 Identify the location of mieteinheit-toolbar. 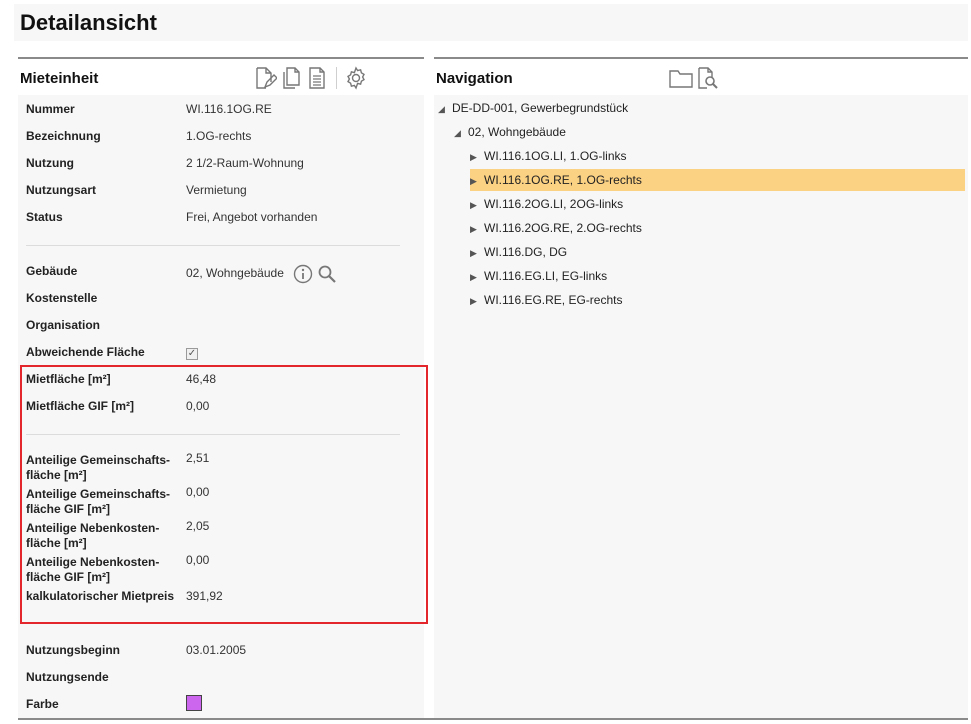
(310, 78).